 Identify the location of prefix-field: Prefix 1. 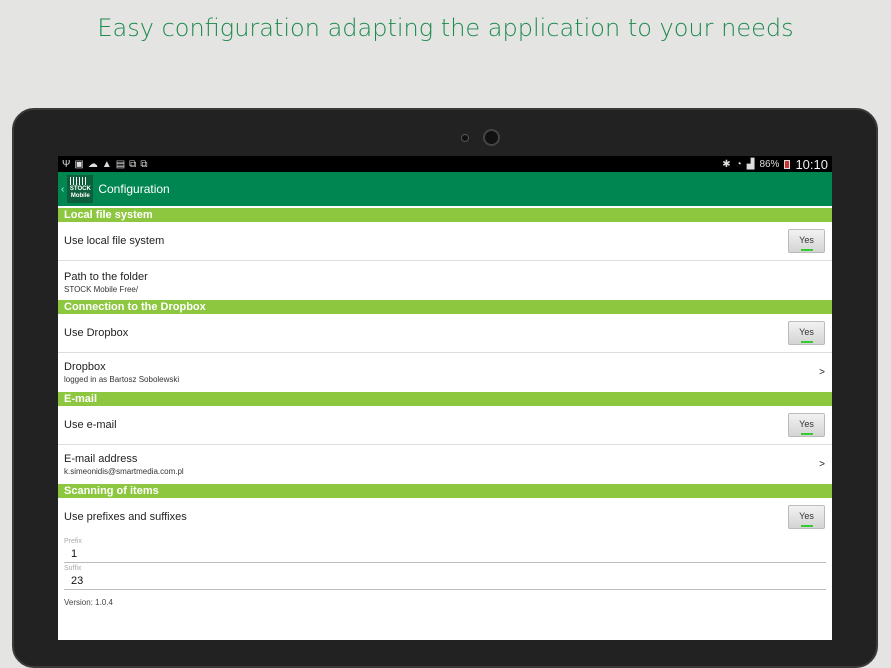
(445, 549).